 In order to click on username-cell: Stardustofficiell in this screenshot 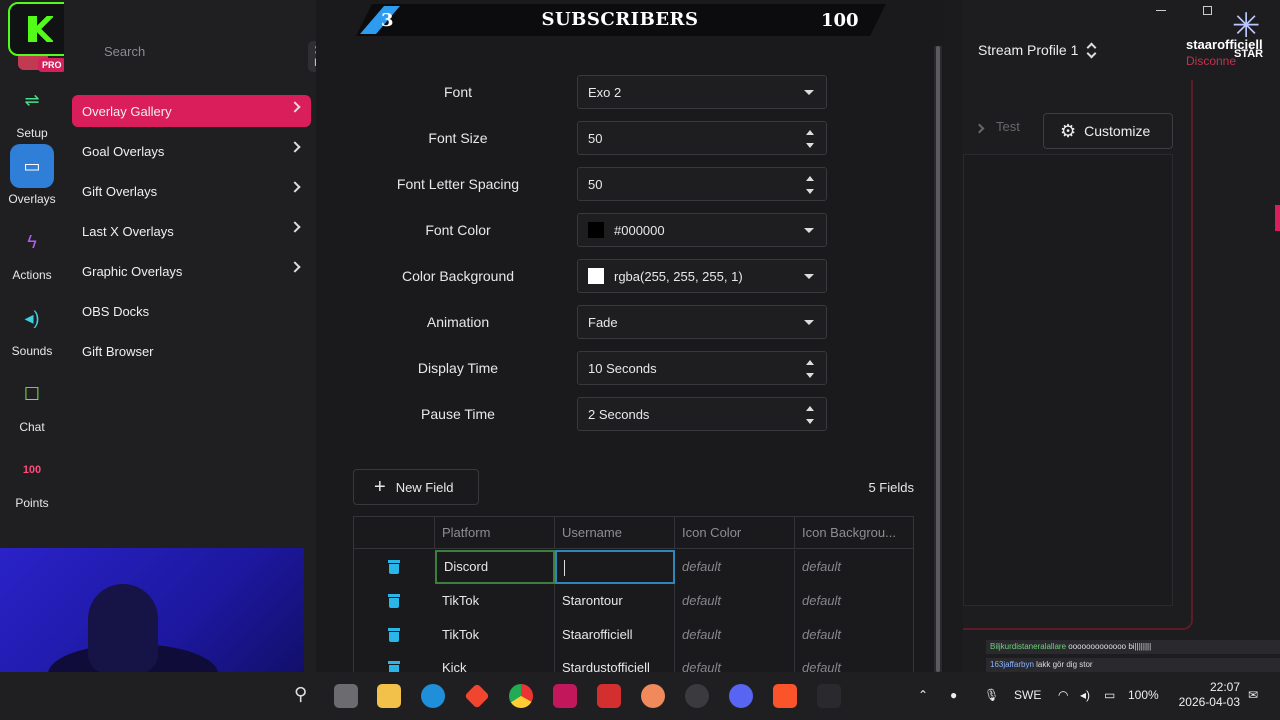, I will do `click(615, 661)`.